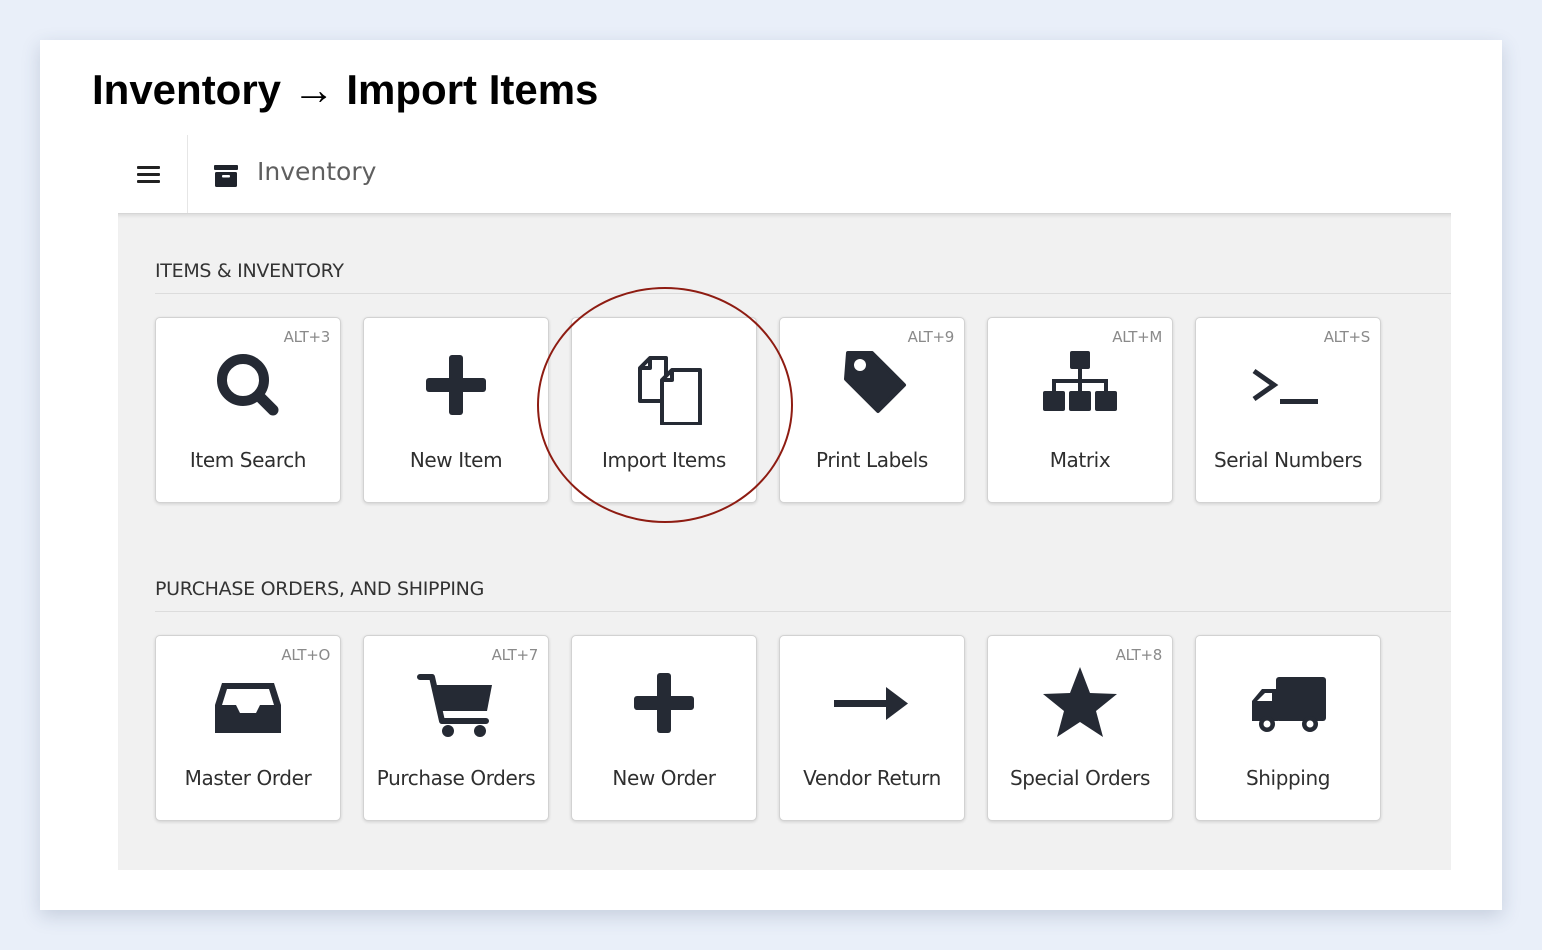 Image resolution: width=1542 pixels, height=950 pixels. I want to click on shortcut-label: ALT+3, so click(307, 337).